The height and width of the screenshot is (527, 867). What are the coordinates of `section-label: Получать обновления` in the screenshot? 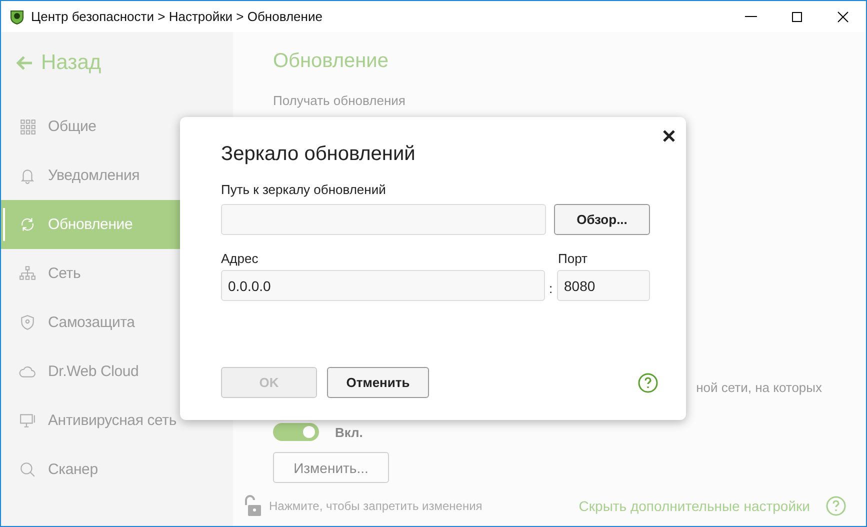 It's located at (339, 100).